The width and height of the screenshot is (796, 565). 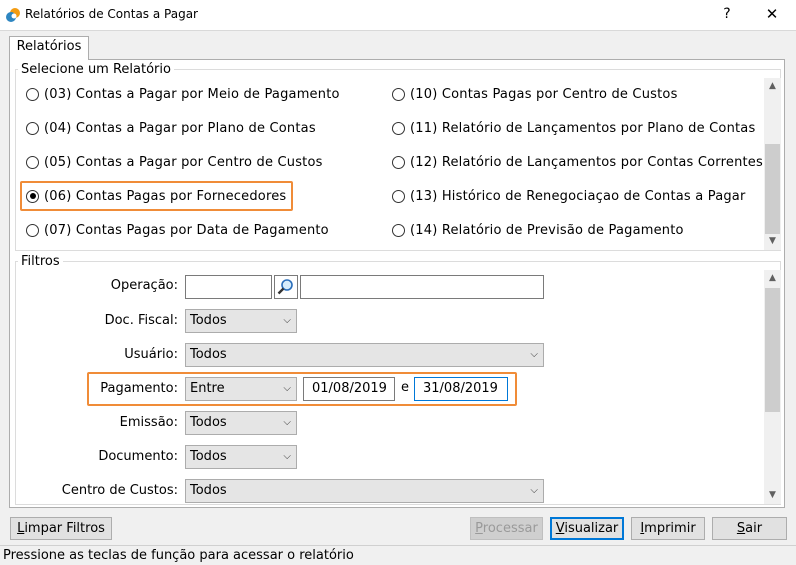 I want to click on processar-button: Processar, so click(x=506, y=528).